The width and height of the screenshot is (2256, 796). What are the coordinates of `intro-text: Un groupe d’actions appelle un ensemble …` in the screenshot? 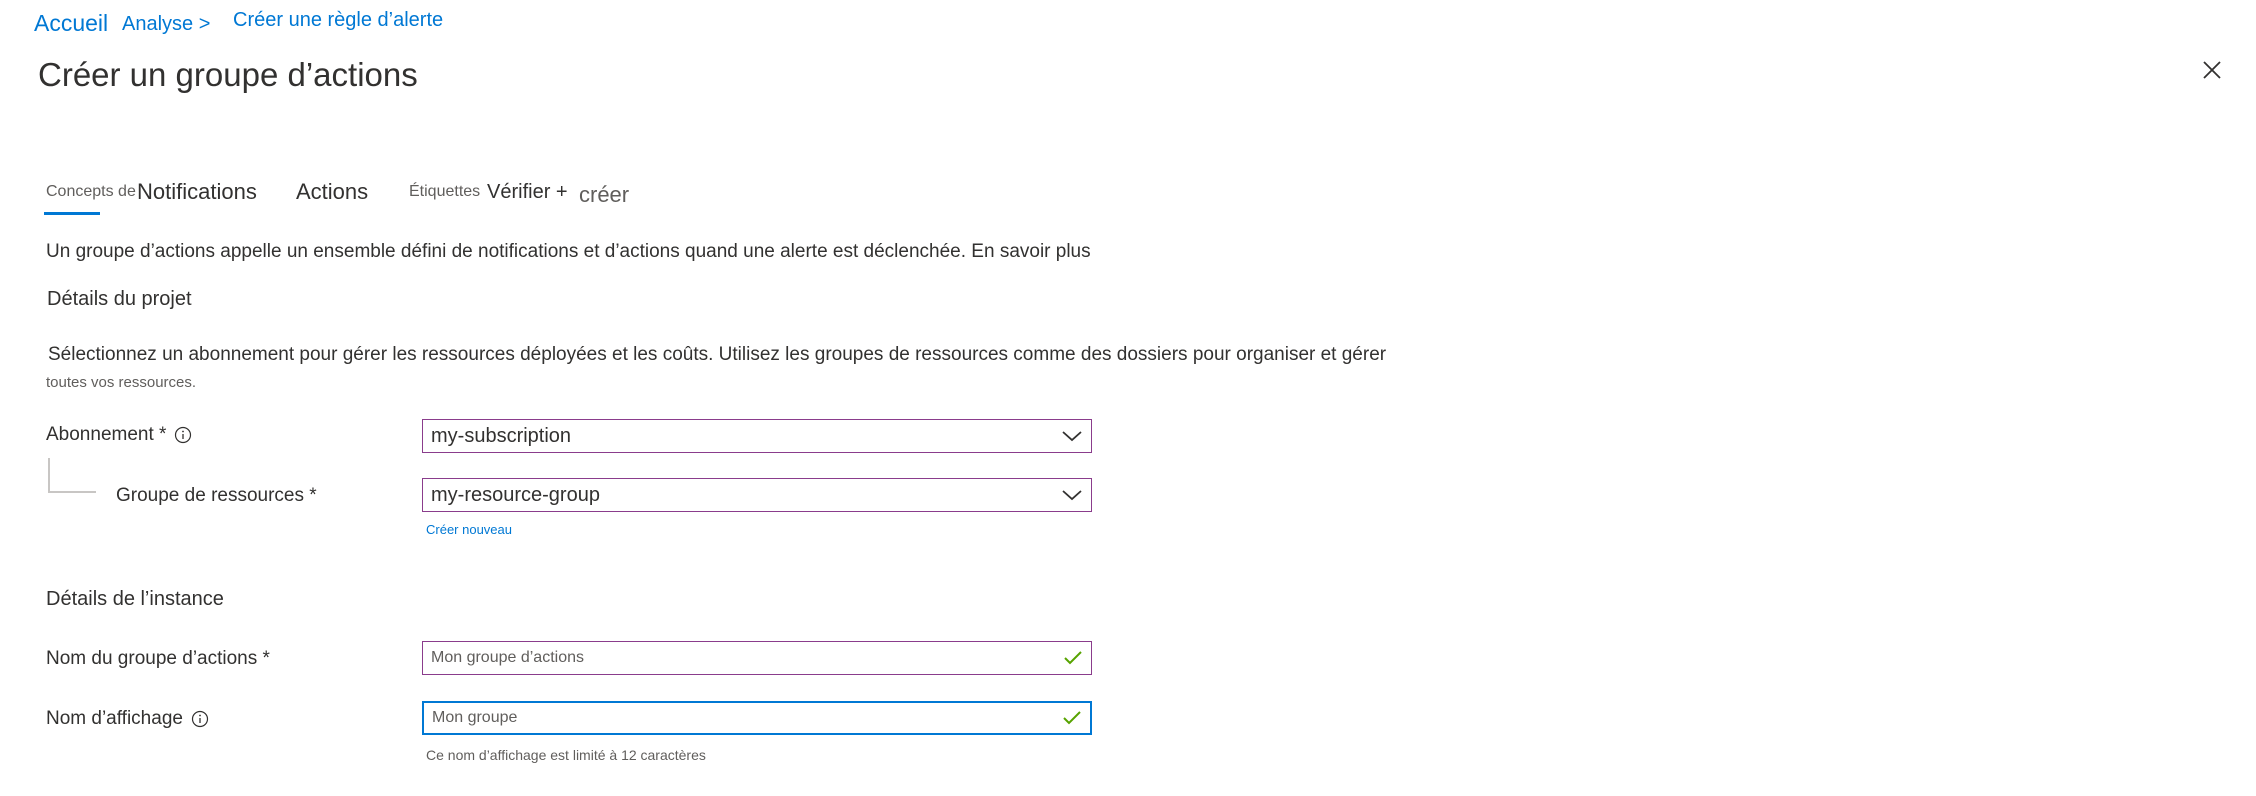 It's located at (568, 251).